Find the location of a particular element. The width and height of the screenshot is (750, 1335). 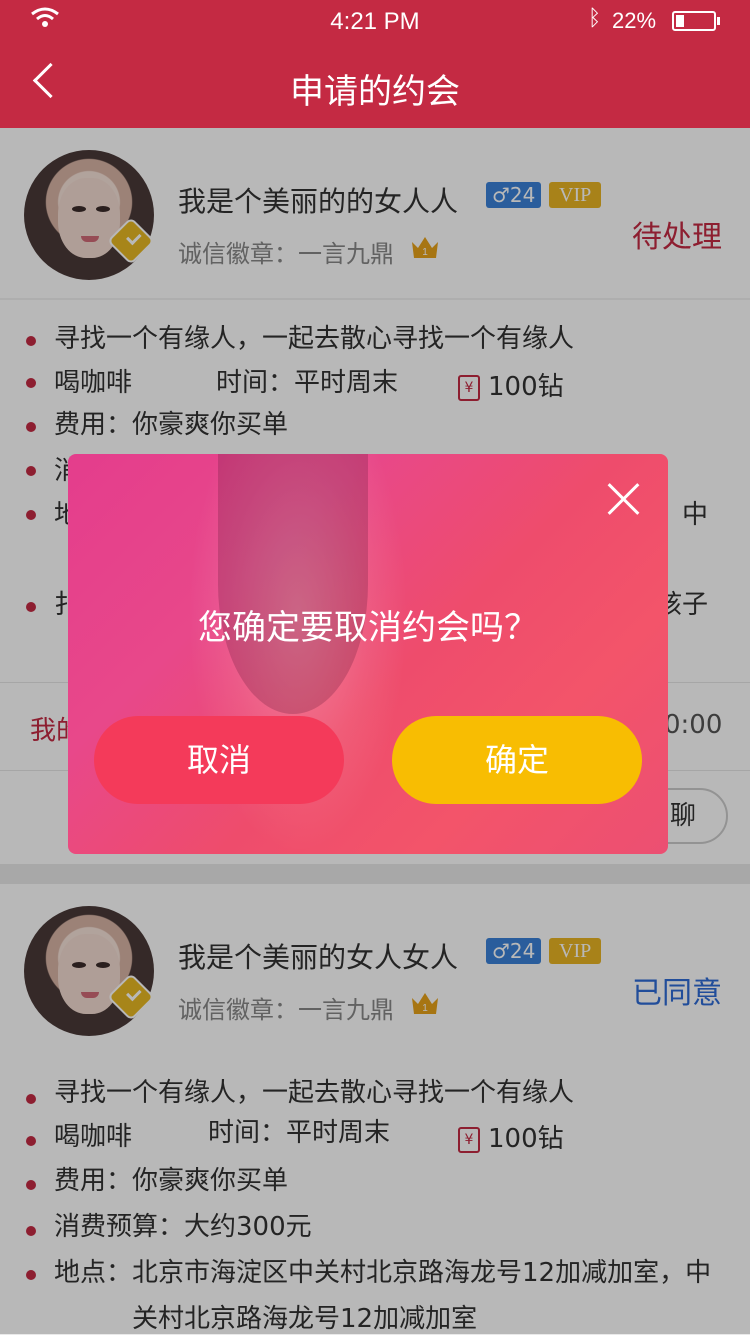

nav-bar: 申请的约会 is located at coordinates (375, 84).